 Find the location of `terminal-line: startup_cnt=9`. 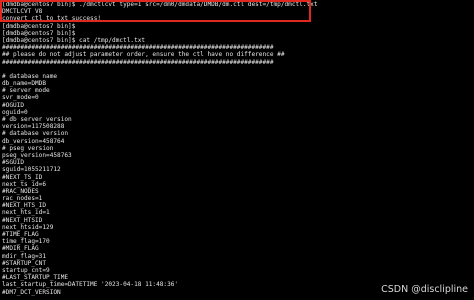

terminal-line: startup_cnt=9 is located at coordinates (26, 270).